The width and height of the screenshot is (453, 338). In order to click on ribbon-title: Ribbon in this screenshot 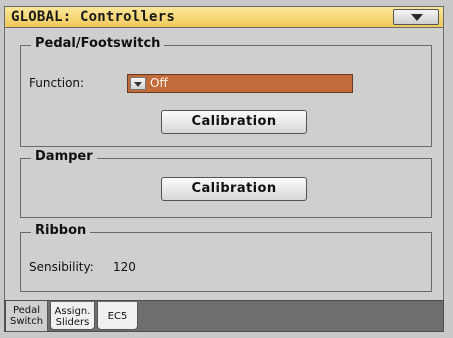, I will do `click(61, 230)`.